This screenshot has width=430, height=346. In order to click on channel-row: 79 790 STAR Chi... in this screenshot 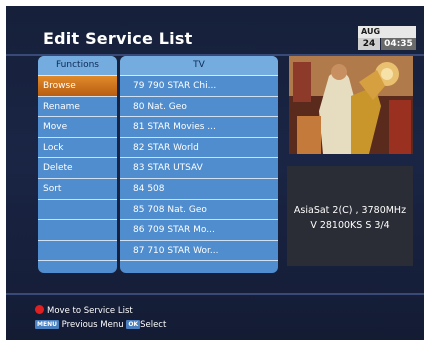, I will do `click(199, 86)`.